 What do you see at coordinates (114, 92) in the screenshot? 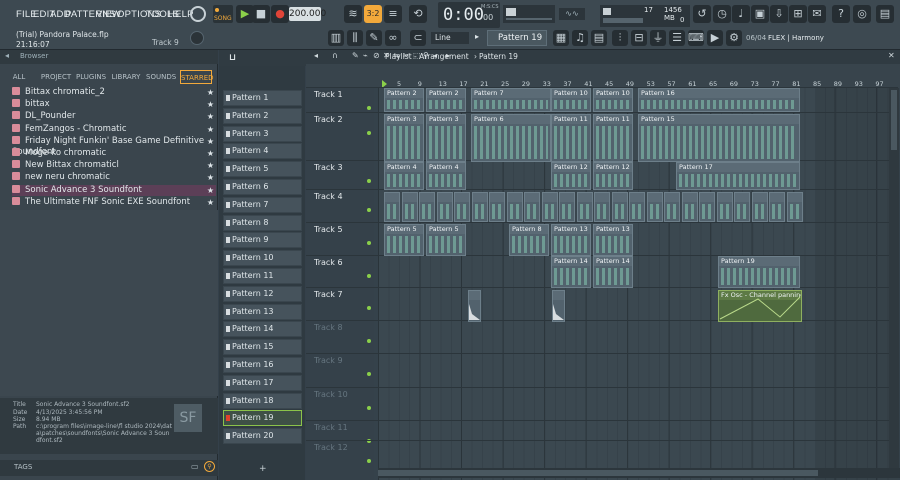
I see `browser-item: Bittax chromatic_2 ★` at bounding box center [114, 92].